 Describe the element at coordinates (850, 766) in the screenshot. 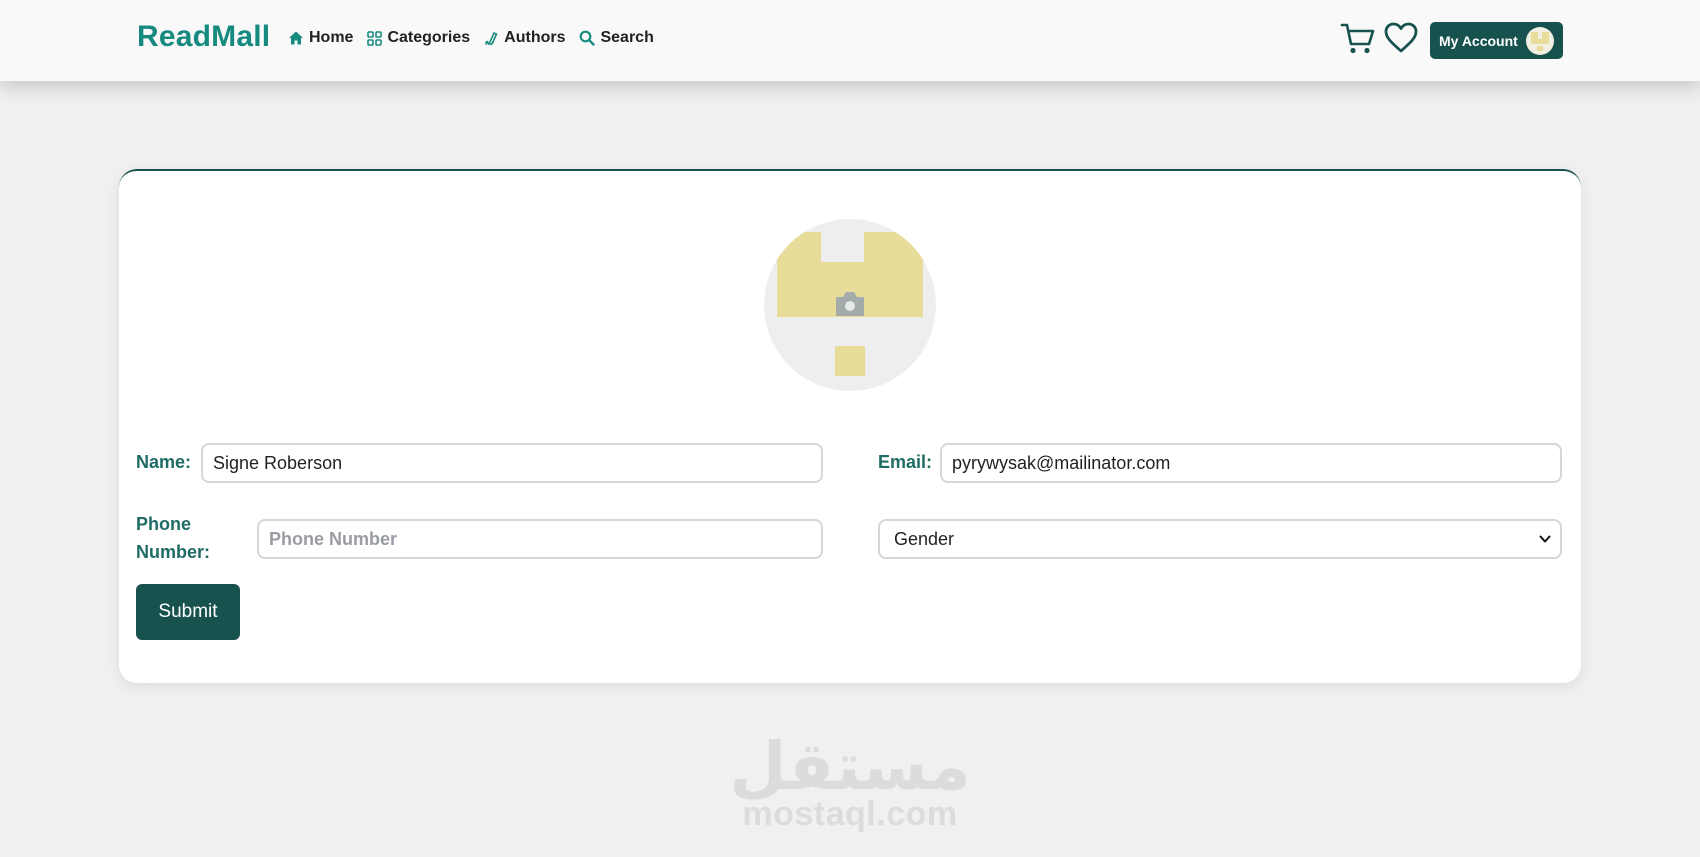

I see `watermark-arabic: مستقل` at that location.